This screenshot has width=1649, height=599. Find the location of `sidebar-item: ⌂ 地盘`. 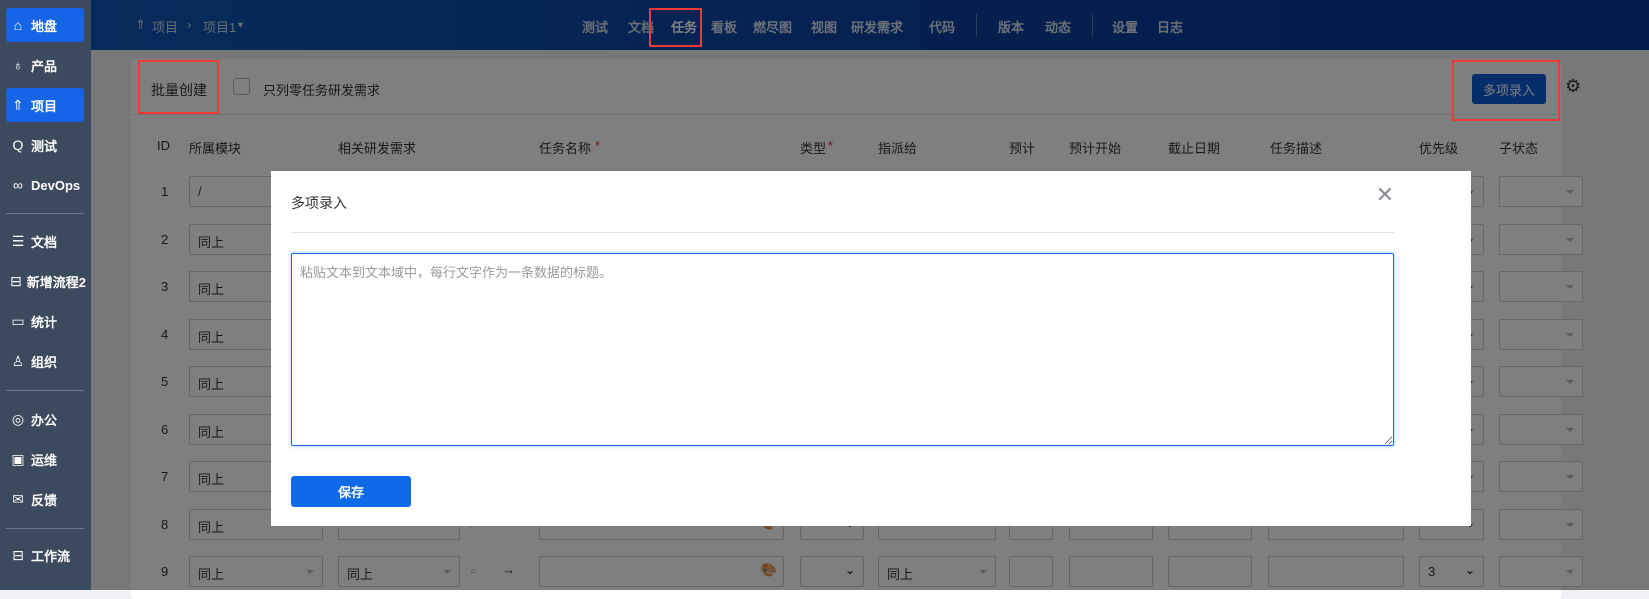

sidebar-item: ⌂ 地盘 is located at coordinates (45, 25).